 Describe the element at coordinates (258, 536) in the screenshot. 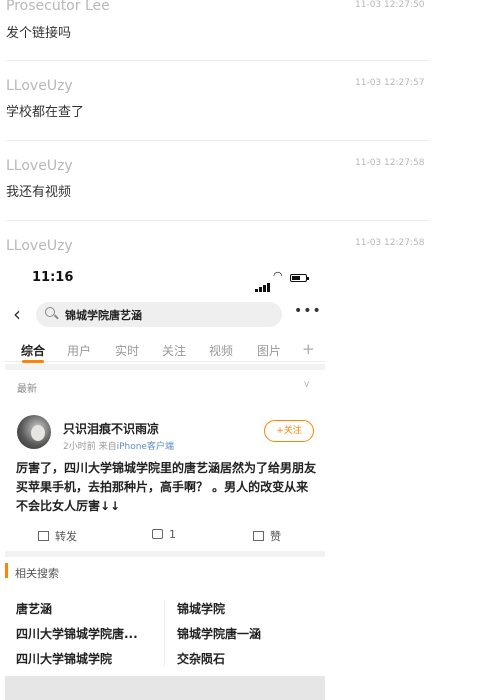

I see `thumbs-up-icon` at that location.